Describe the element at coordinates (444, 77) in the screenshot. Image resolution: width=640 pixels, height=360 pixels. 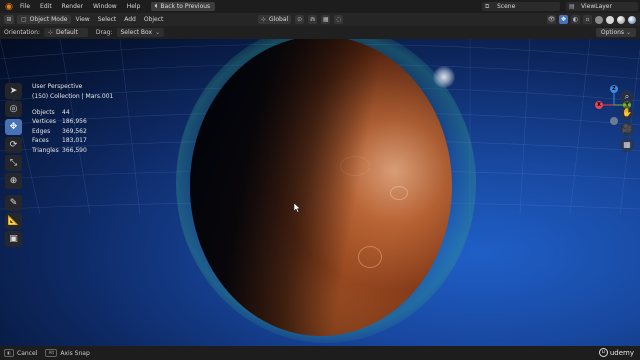
I see `moon-light` at that location.